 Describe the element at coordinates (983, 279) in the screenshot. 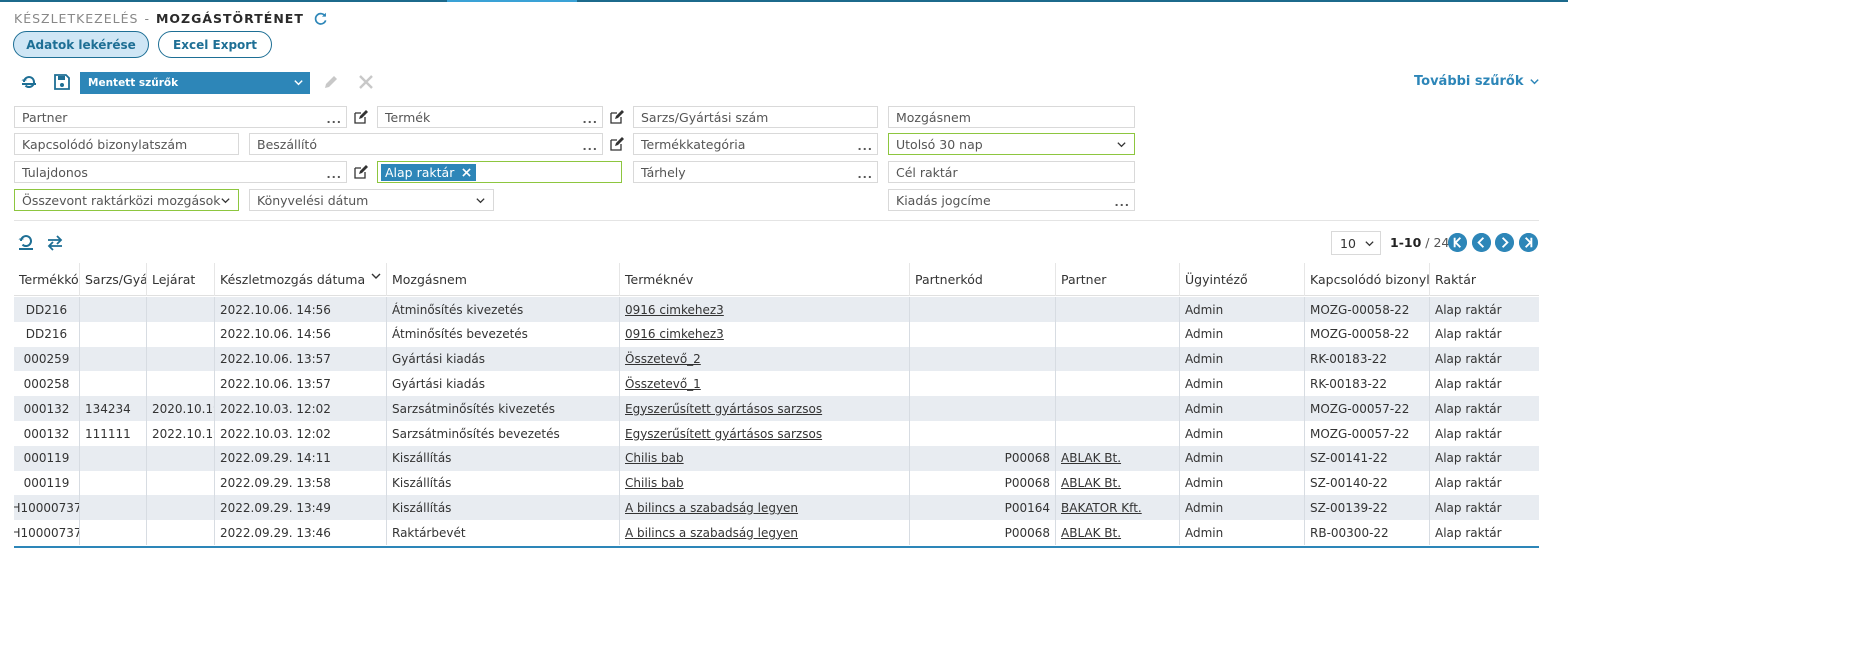

I see `column-header-partner-code: Partnerkód` at that location.